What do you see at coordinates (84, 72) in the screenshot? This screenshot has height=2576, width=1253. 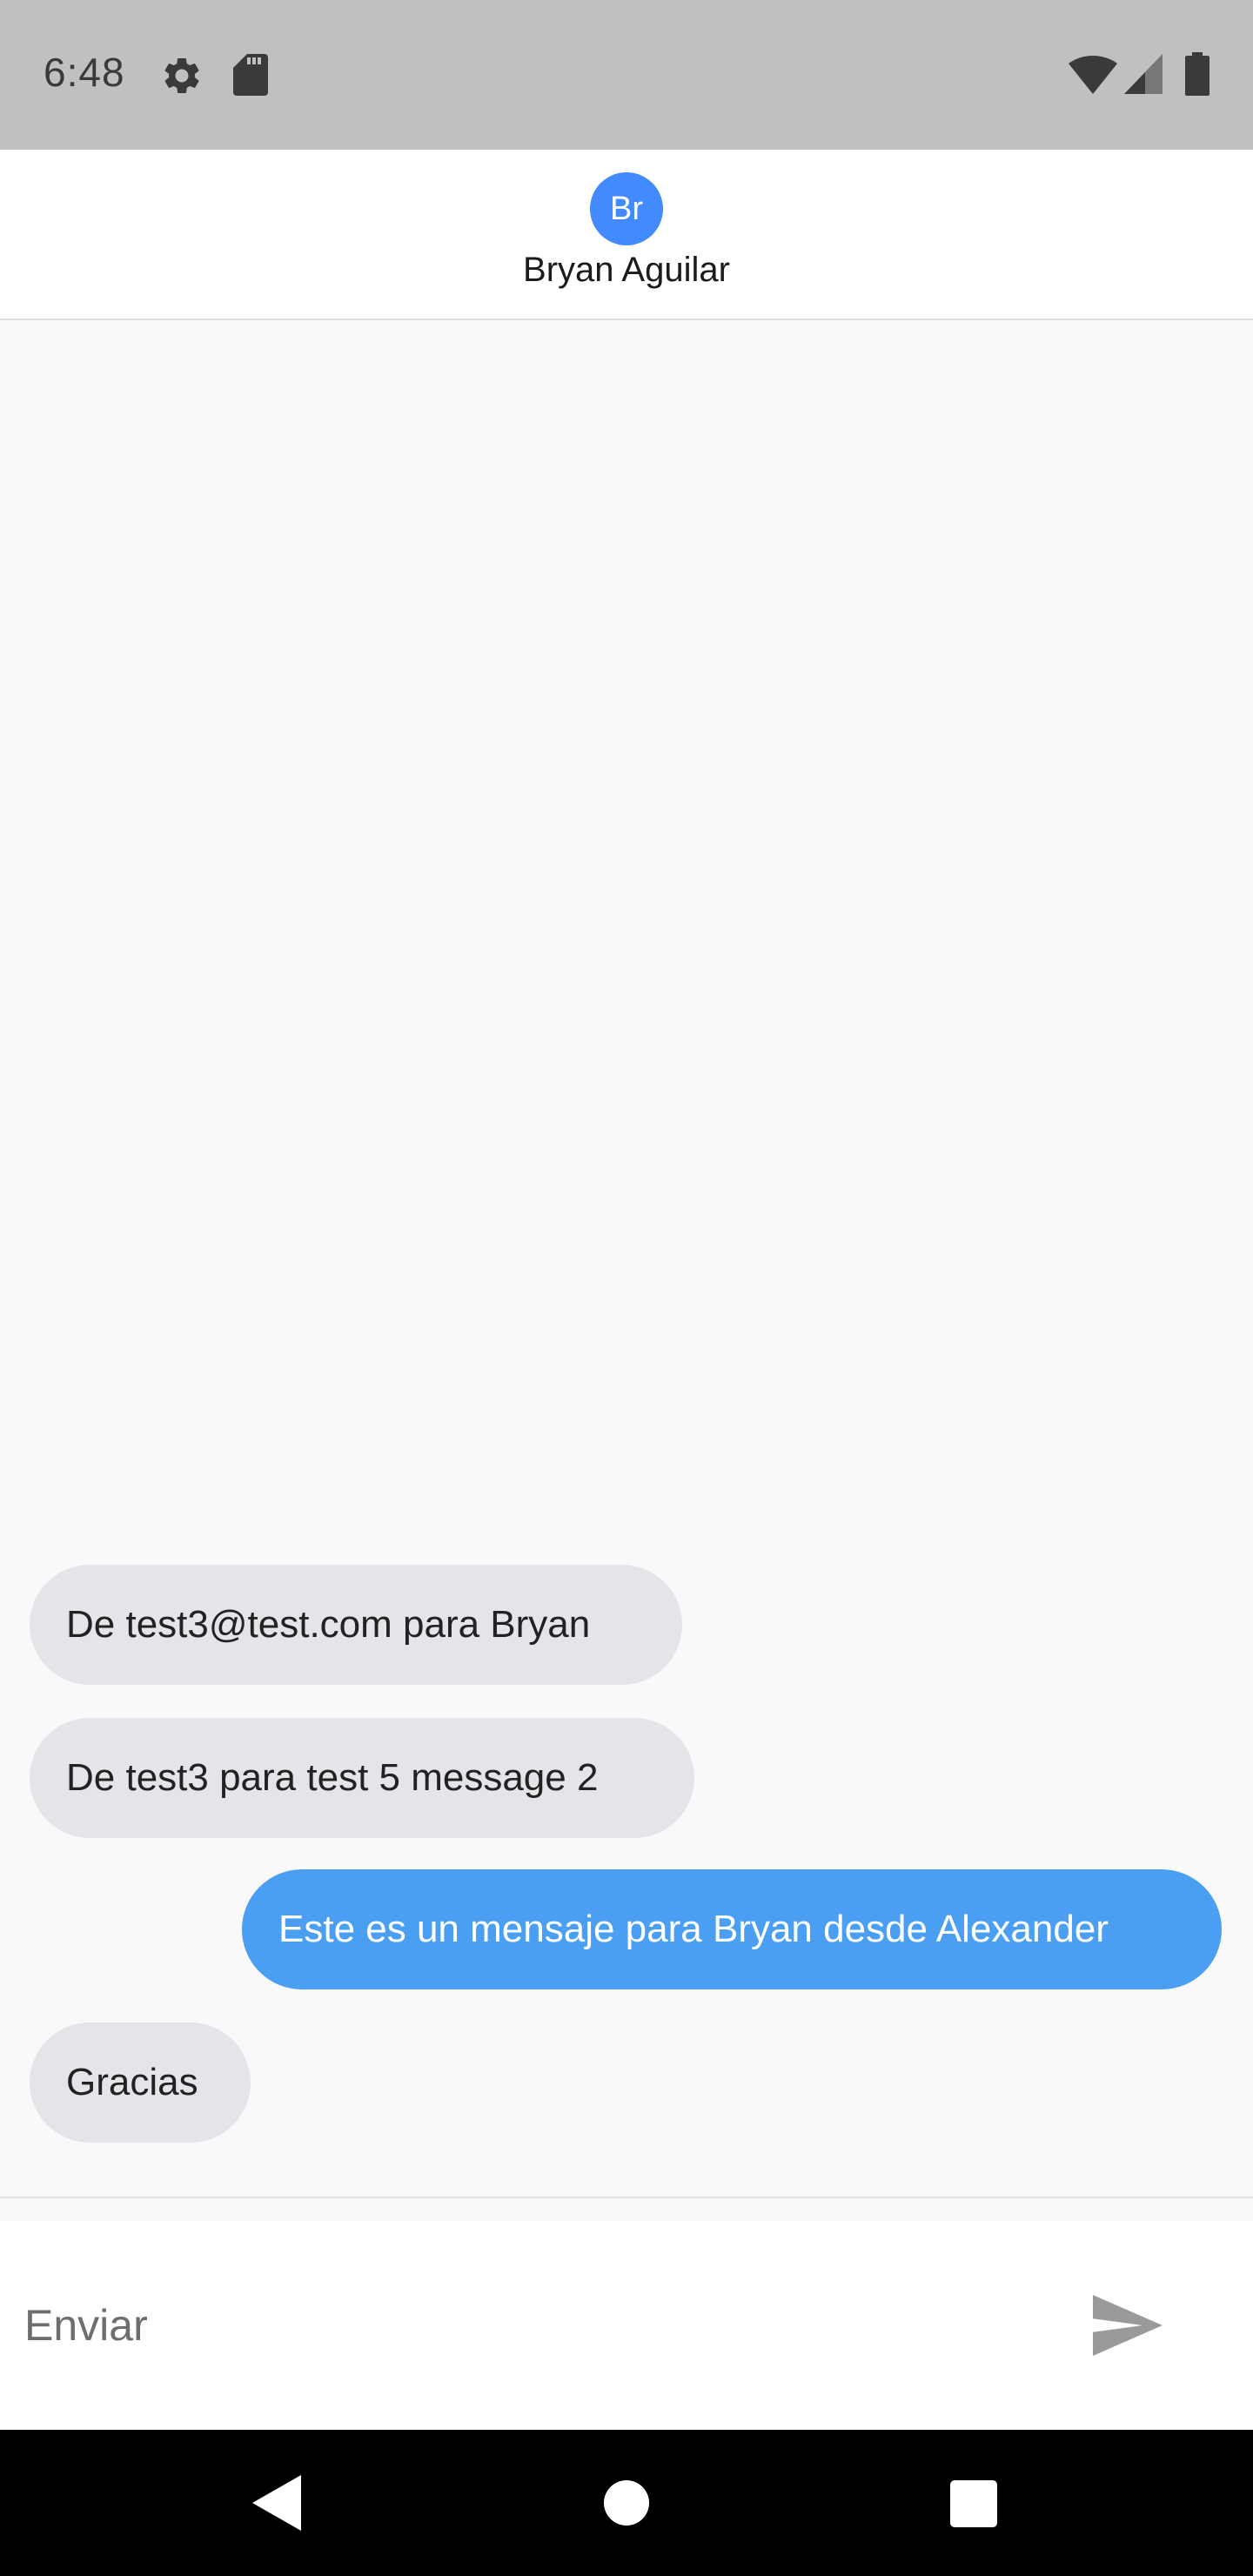 I see `status-time: 6:48` at bounding box center [84, 72].